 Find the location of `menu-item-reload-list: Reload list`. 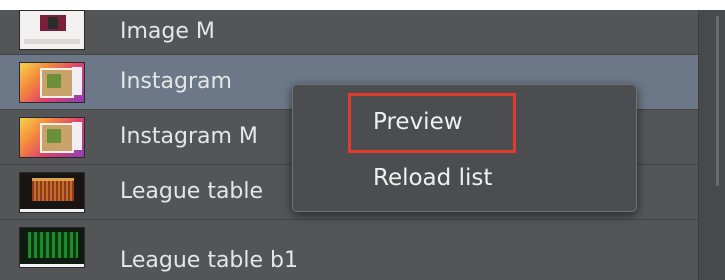

menu-item-reload-list: Reload list is located at coordinates (432, 178).